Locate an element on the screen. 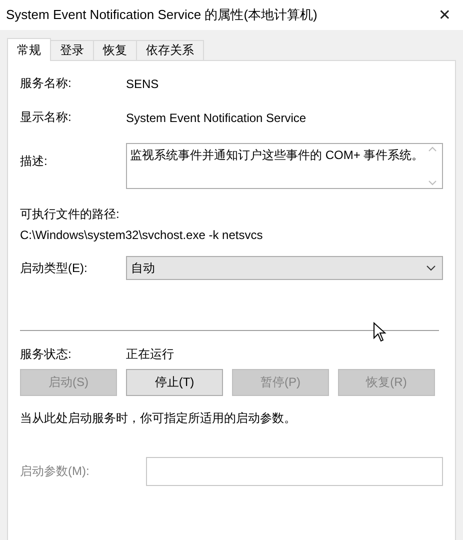 The height and width of the screenshot is (540, 463). field-label: 服务名称: is located at coordinates (46, 83).